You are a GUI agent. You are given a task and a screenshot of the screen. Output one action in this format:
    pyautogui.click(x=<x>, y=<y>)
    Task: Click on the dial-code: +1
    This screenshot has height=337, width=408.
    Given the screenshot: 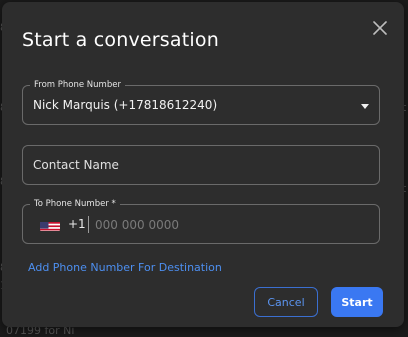 What is the action you would take?
    pyautogui.click(x=77, y=224)
    